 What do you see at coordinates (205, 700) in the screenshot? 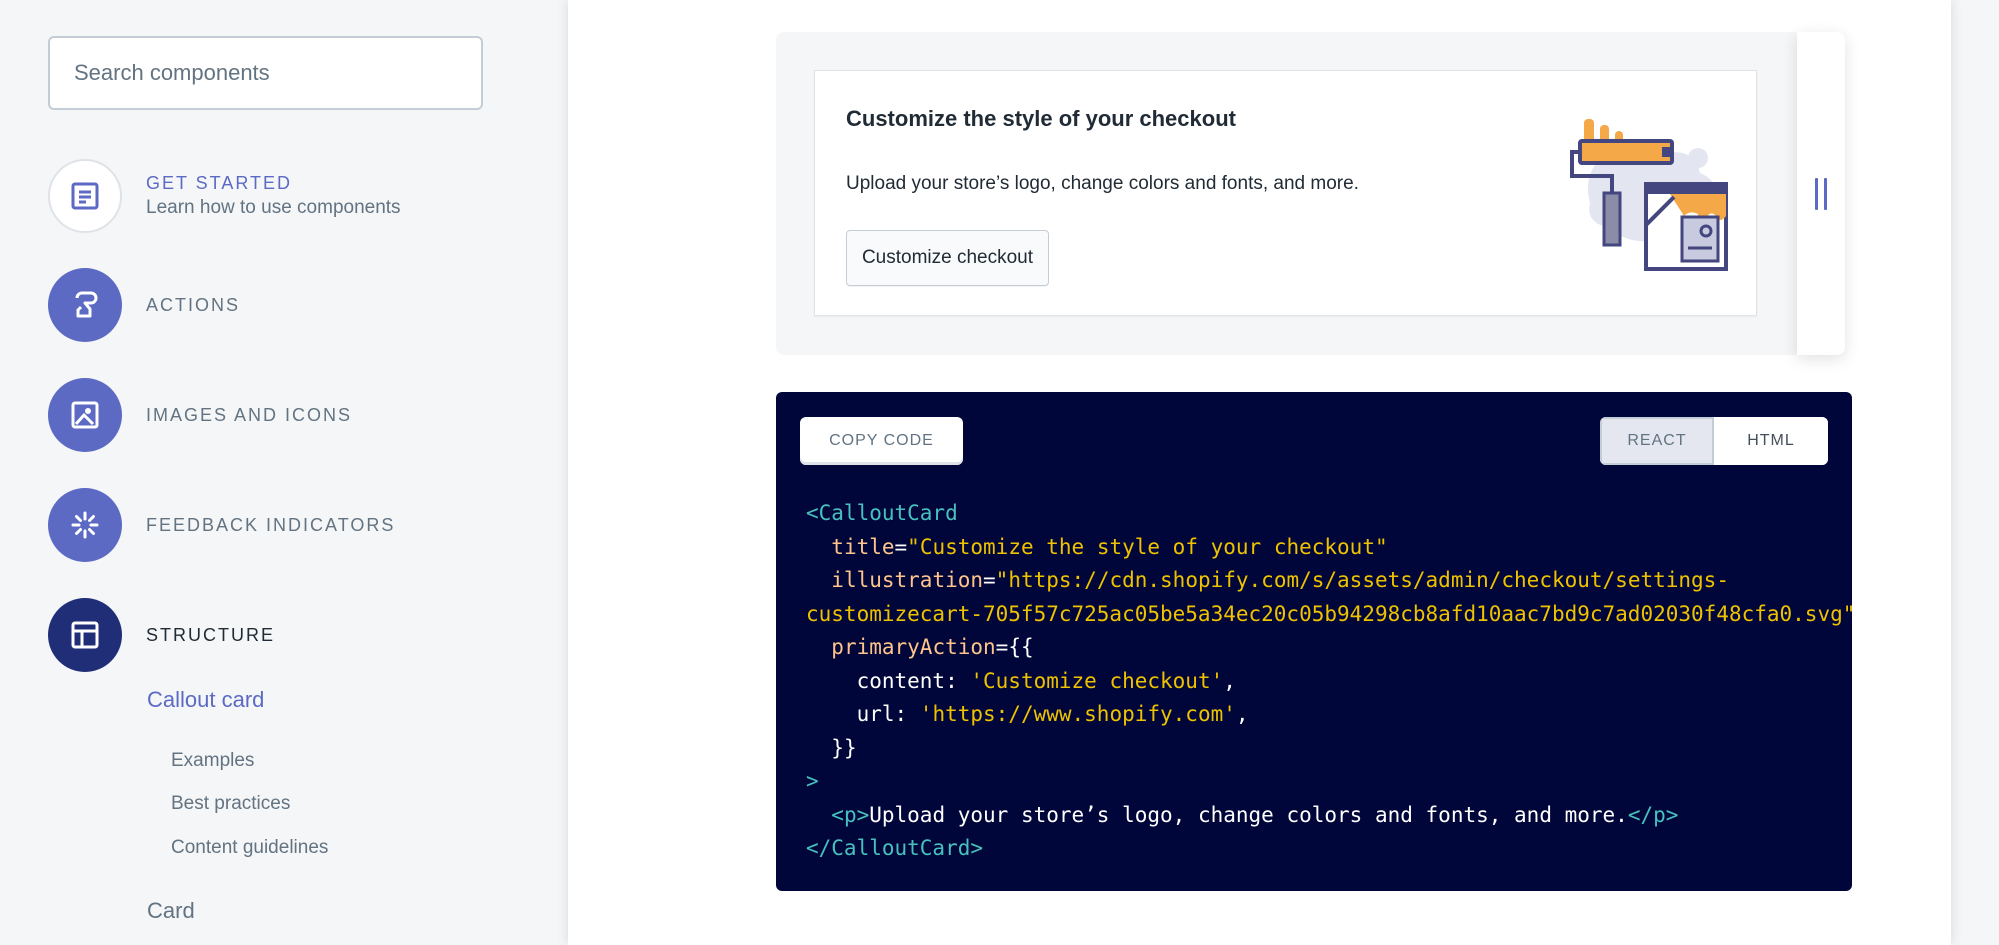
I see `subnav-callout-card: Callout card` at bounding box center [205, 700].